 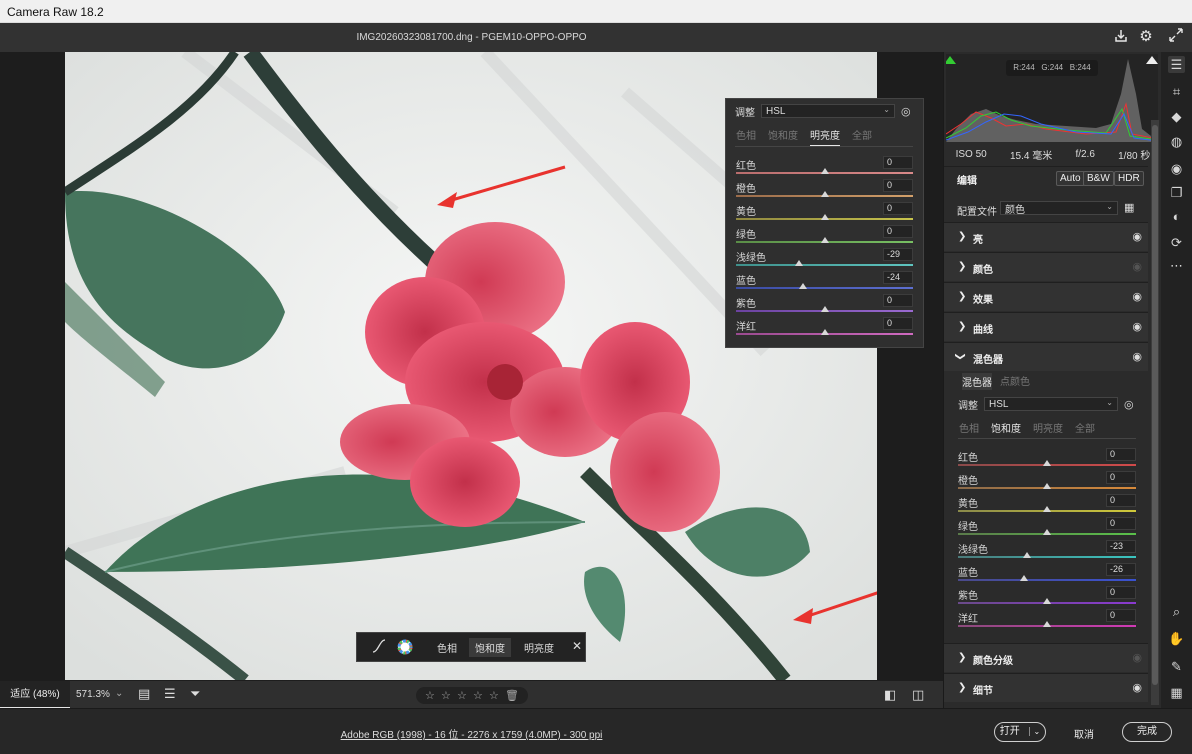 What do you see at coordinates (1121, 546) in the screenshot?
I see `slider-value-input: -23` at bounding box center [1121, 546].